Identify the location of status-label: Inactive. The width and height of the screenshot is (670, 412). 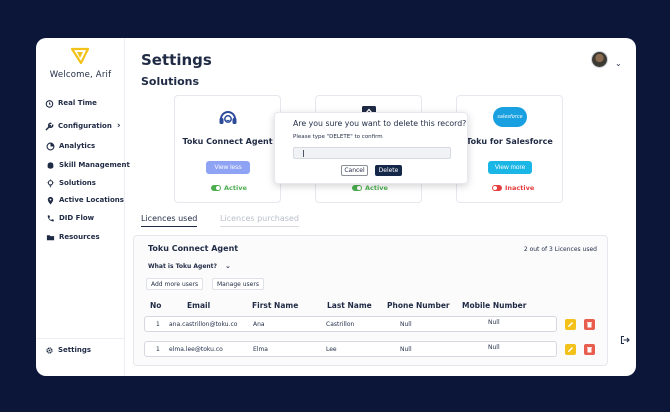
(520, 188).